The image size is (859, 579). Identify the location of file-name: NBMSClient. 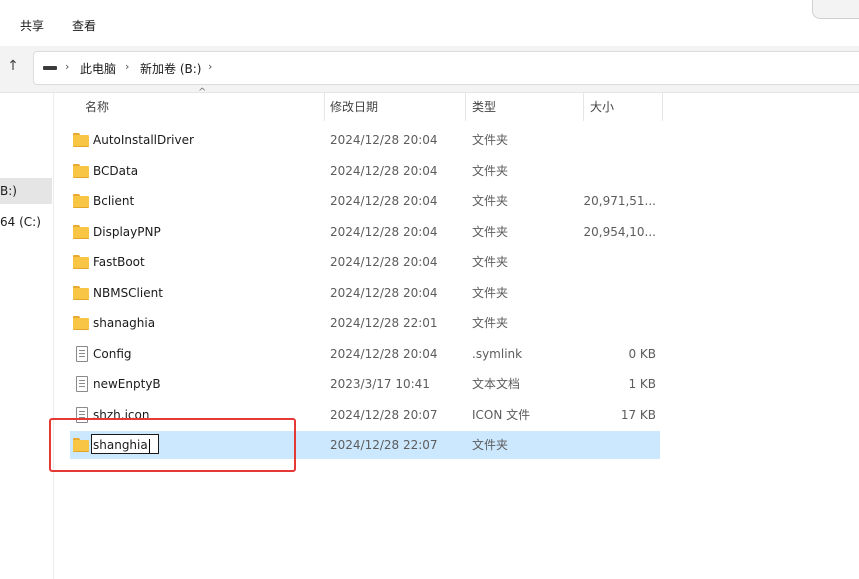
(128, 292).